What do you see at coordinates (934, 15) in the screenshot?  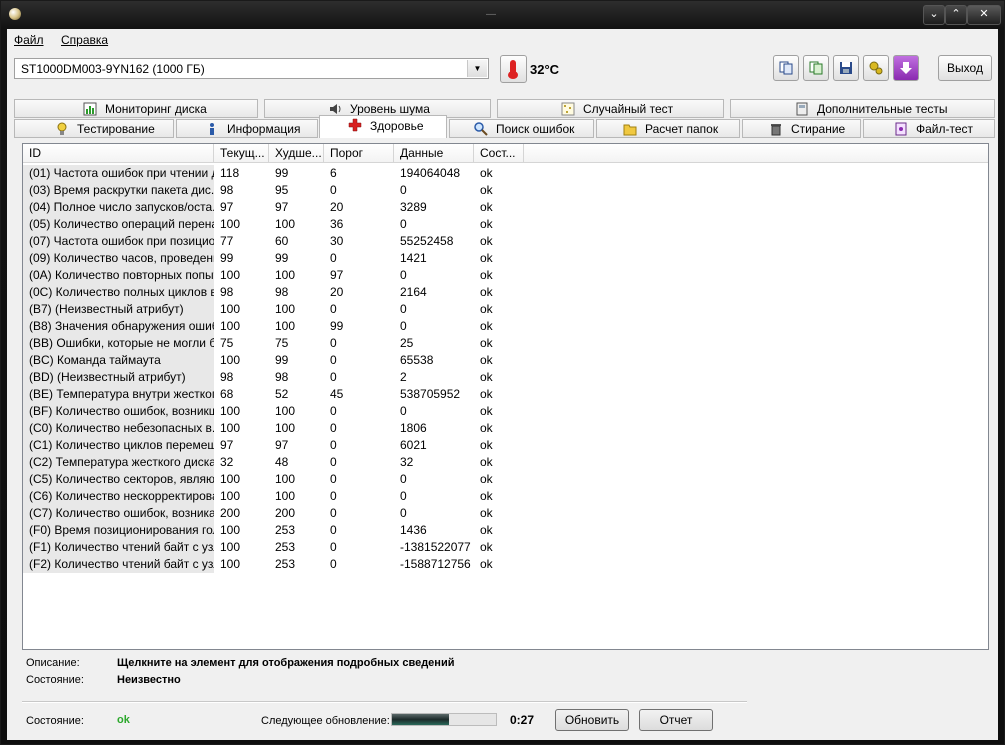 I see `minimize-button: ⌄` at bounding box center [934, 15].